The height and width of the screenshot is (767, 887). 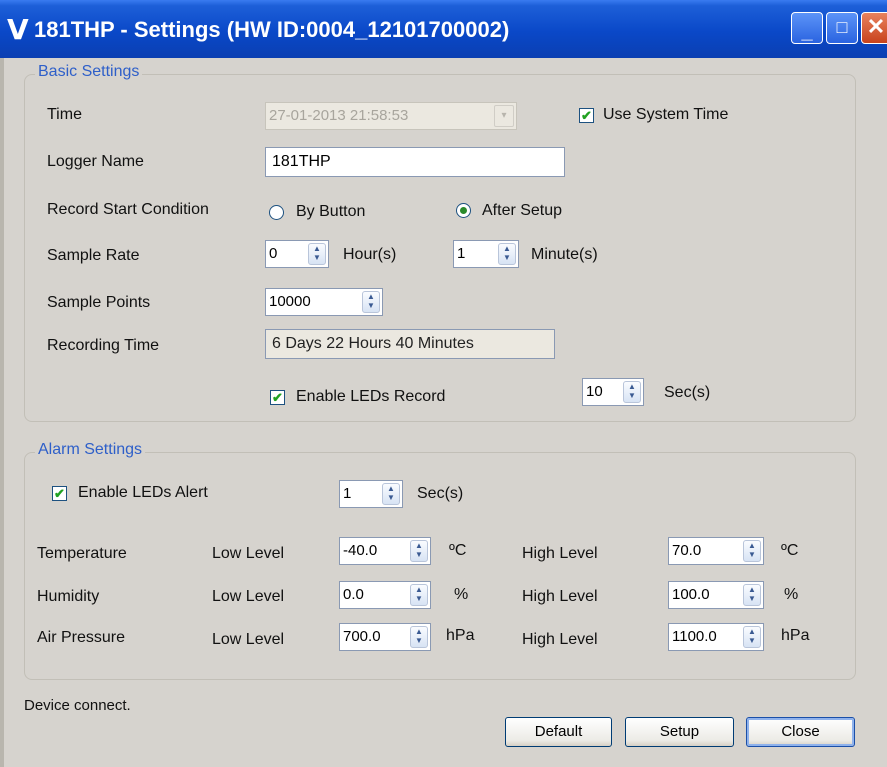 I want to click on use-system-time-label: Use System Time, so click(x=666, y=114).